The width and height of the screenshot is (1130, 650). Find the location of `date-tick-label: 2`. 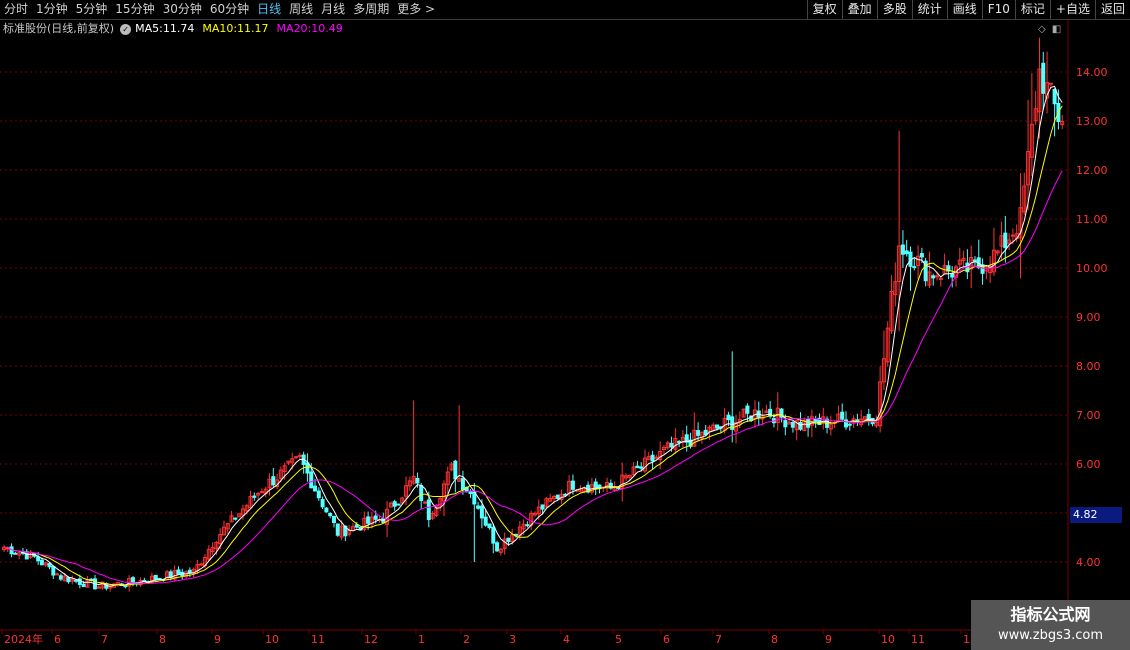

date-tick-label: 2 is located at coordinates (466, 639).